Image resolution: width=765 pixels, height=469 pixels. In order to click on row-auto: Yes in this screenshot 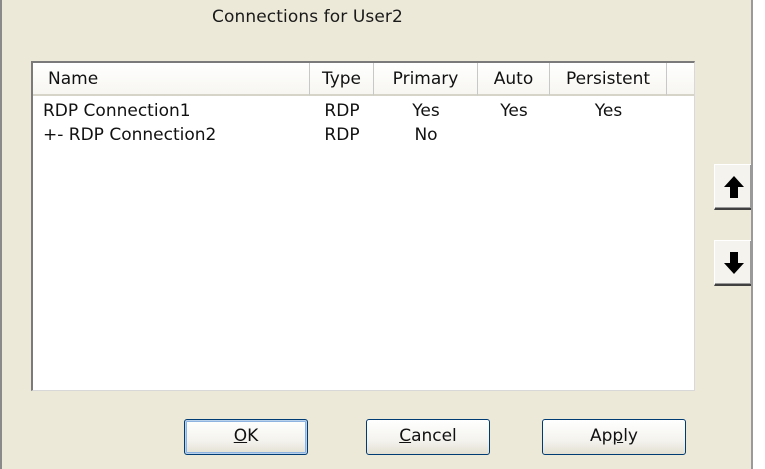, I will do `click(514, 111)`.